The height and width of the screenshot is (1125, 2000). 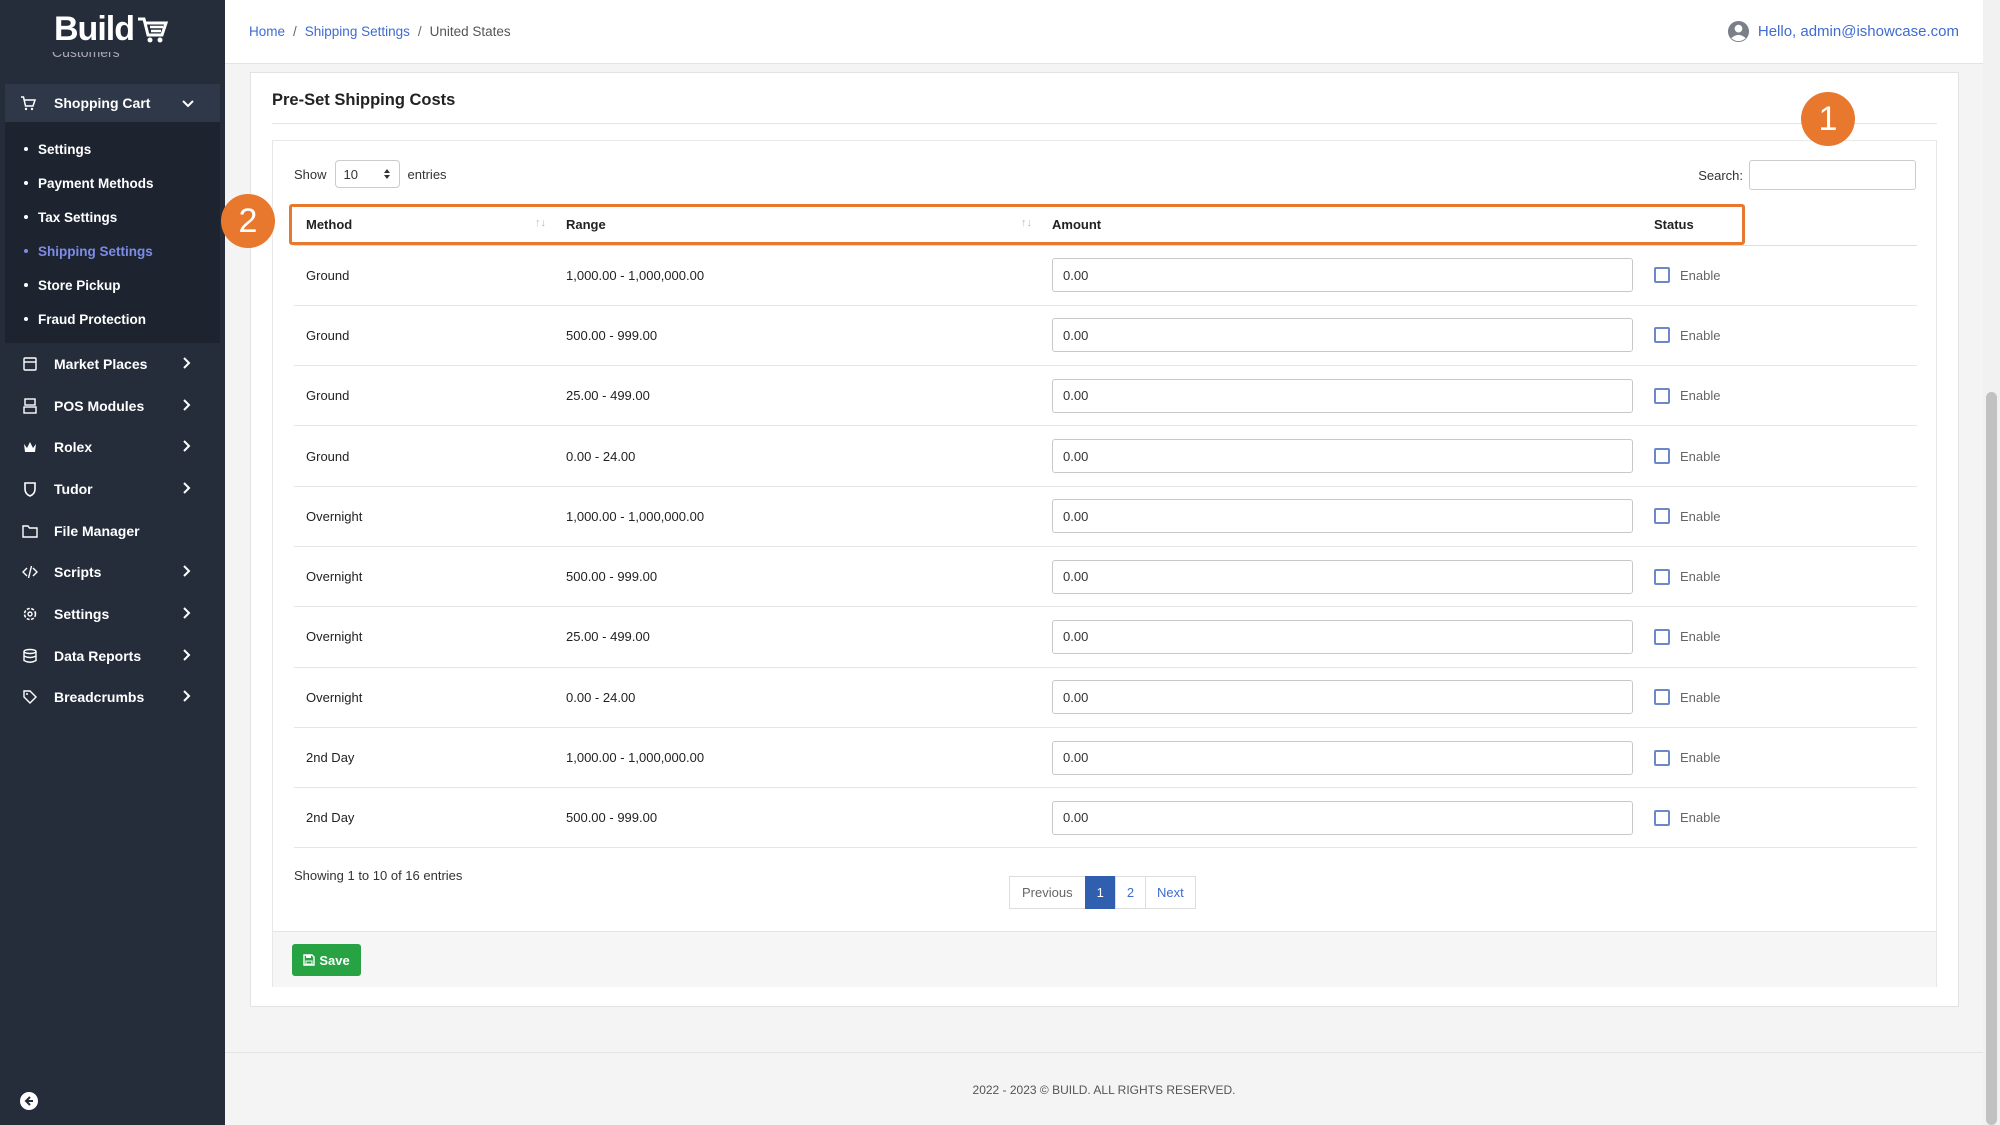 What do you see at coordinates (112, 251) in the screenshot?
I see `sidebar-subitem-shipping-settings: Shipping Settings` at bounding box center [112, 251].